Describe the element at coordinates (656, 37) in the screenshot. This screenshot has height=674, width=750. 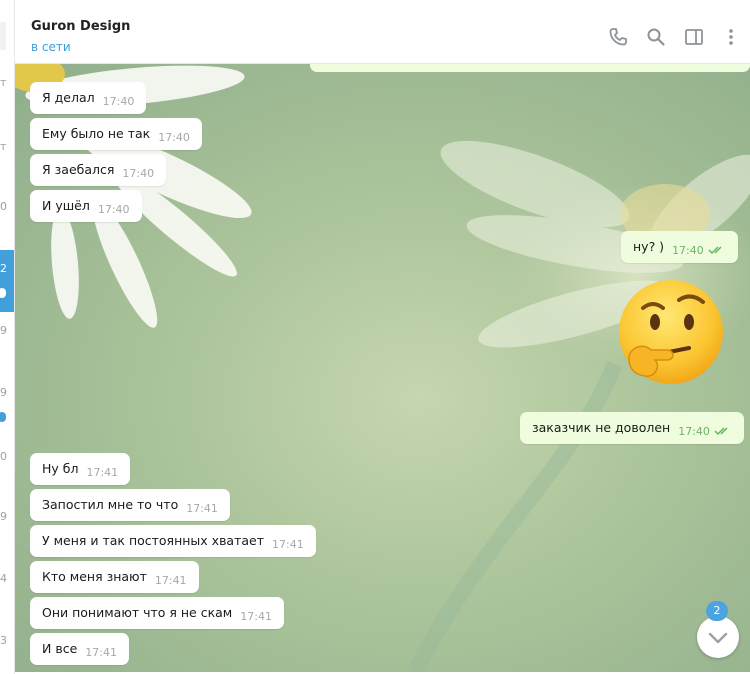
I see `search-icon` at that location.